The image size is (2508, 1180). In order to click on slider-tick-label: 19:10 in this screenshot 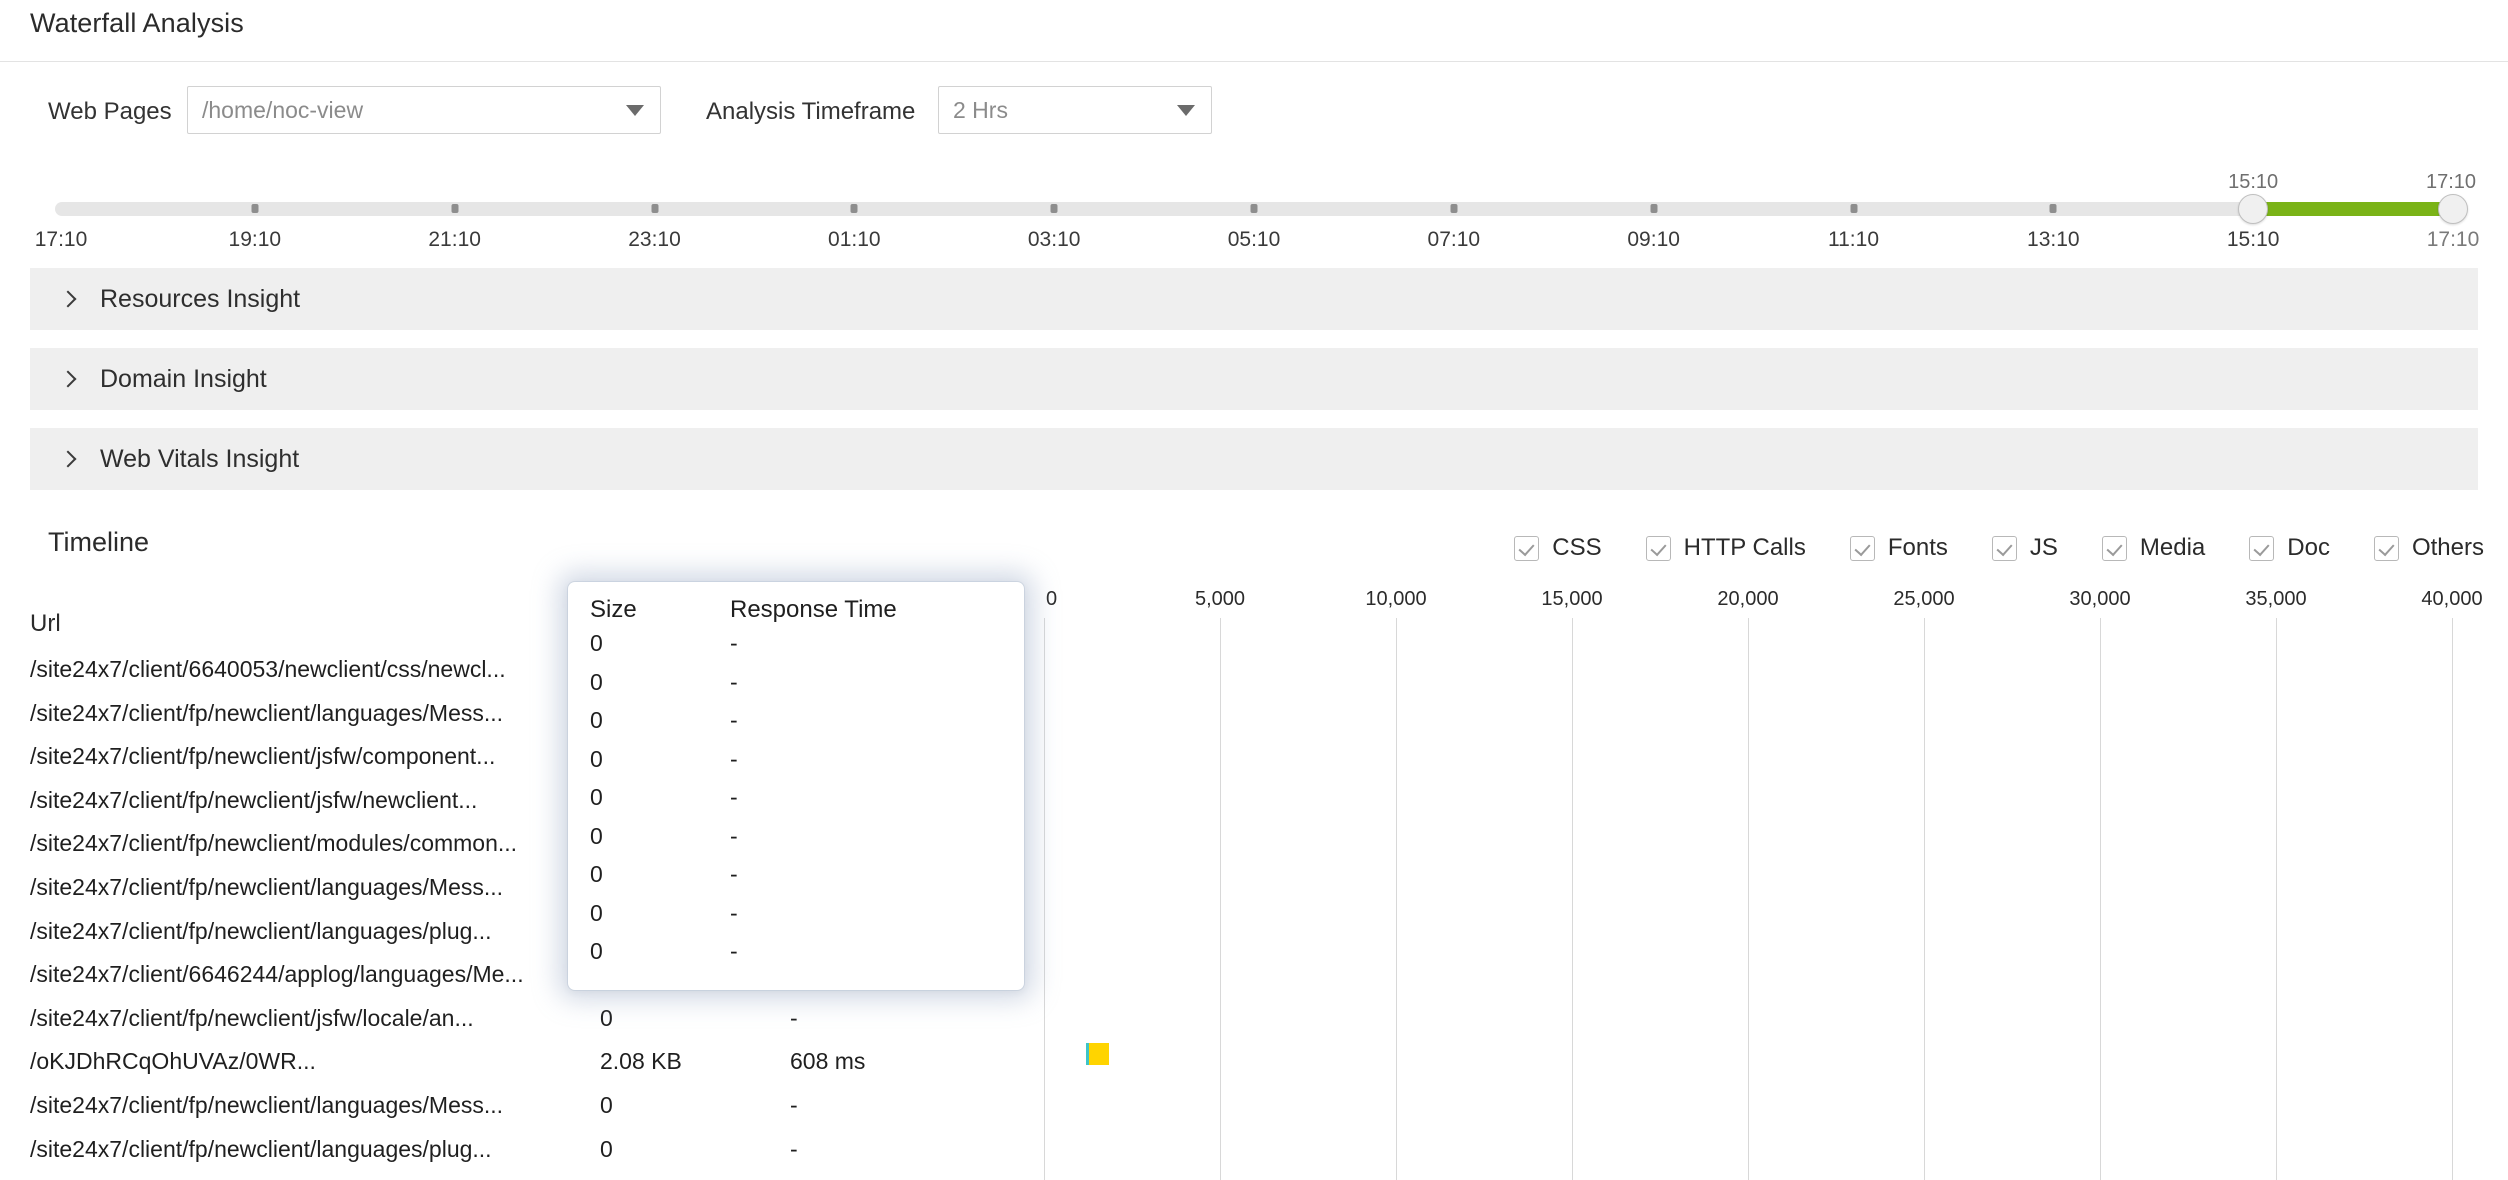, I will do `click(255, 239)`.